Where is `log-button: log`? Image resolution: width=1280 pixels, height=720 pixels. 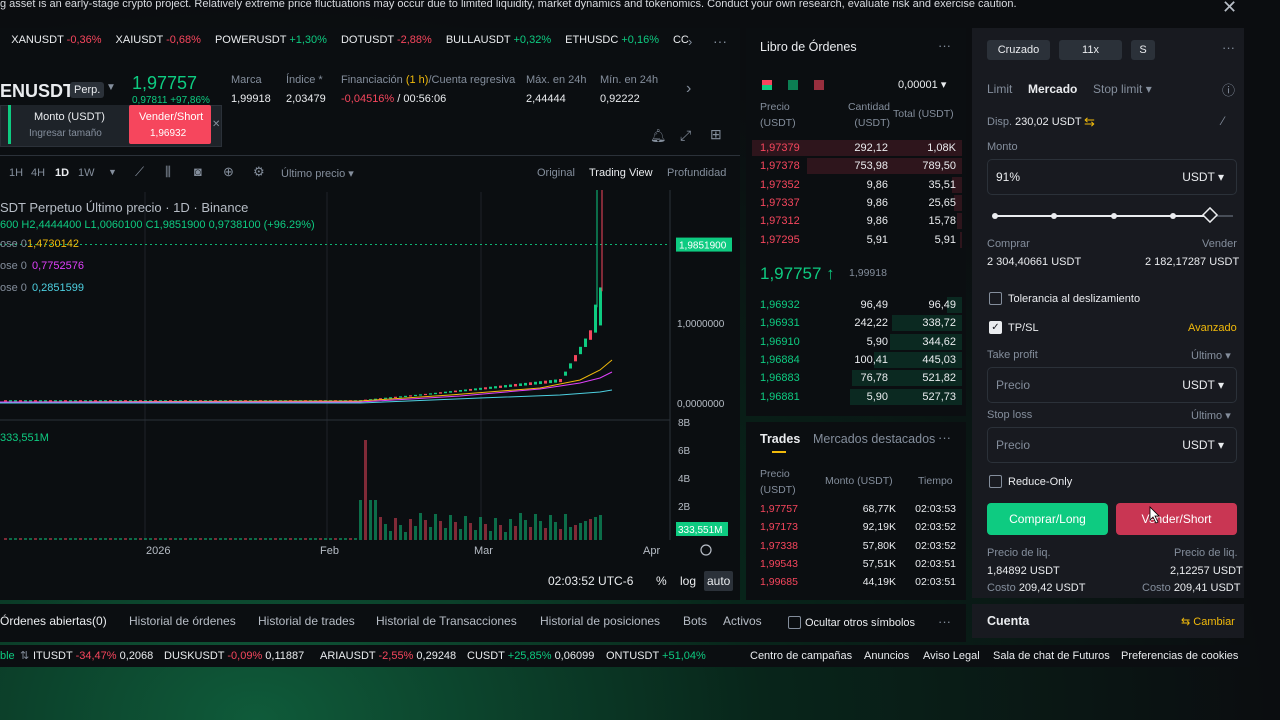 log-button: log is located at coordinates (688, 581).